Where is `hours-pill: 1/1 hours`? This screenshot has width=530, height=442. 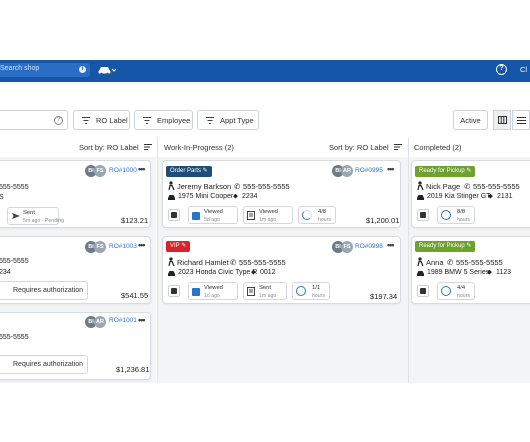
hours-pill: 1/1 hours is located at coordinates (311, 291).